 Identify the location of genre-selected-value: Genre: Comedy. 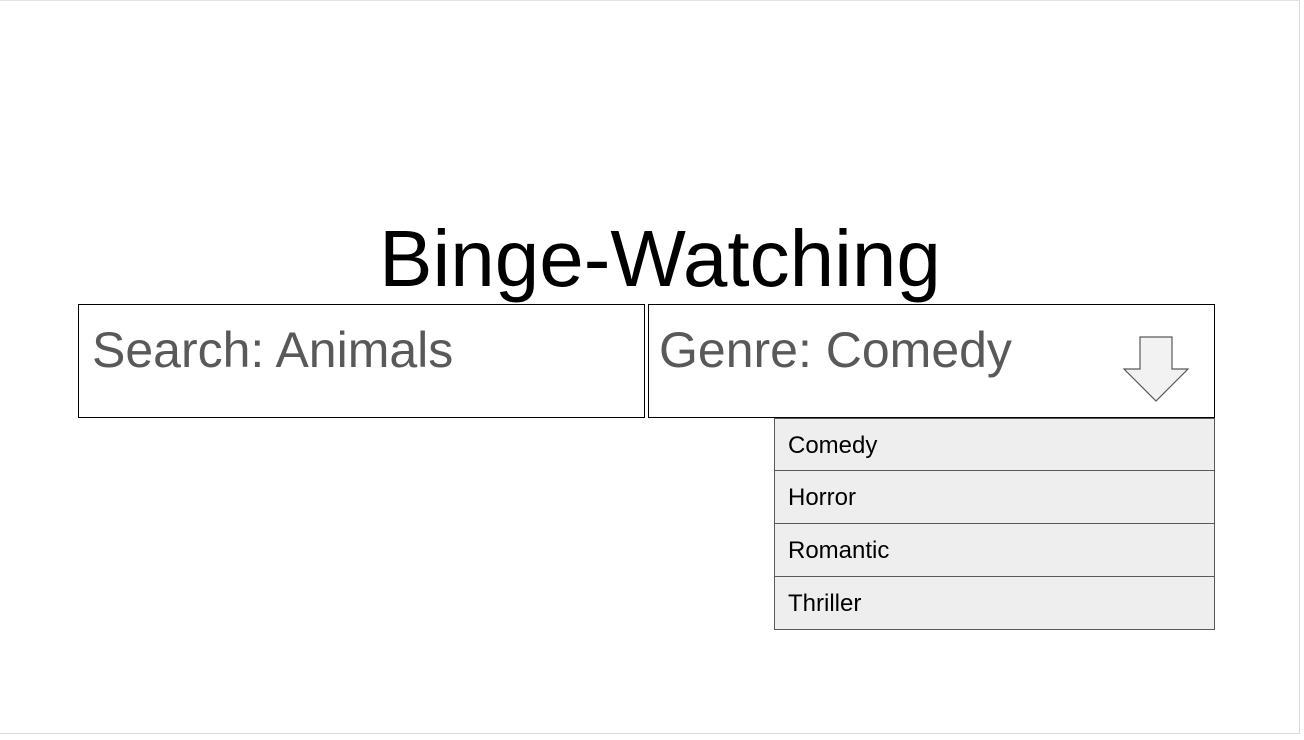
(835, 350).